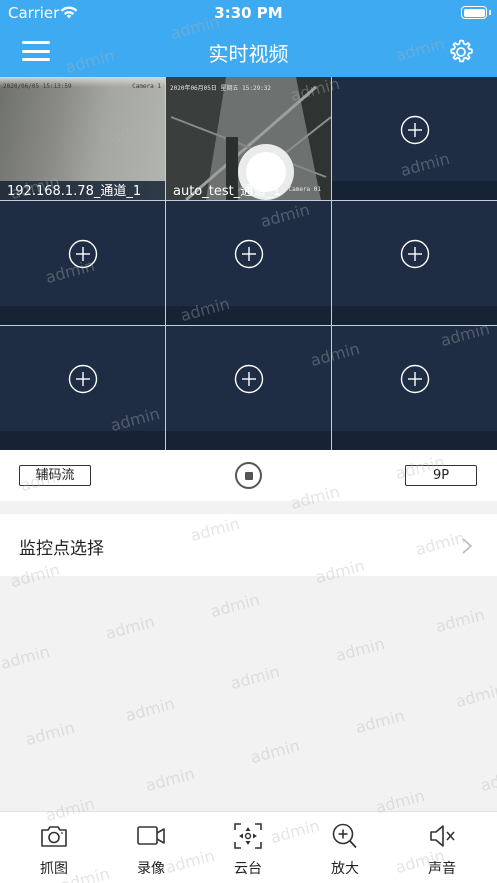 The width and height of the screenshot is (497, 883). I want to click on stop-all-button, so click(248, 475).